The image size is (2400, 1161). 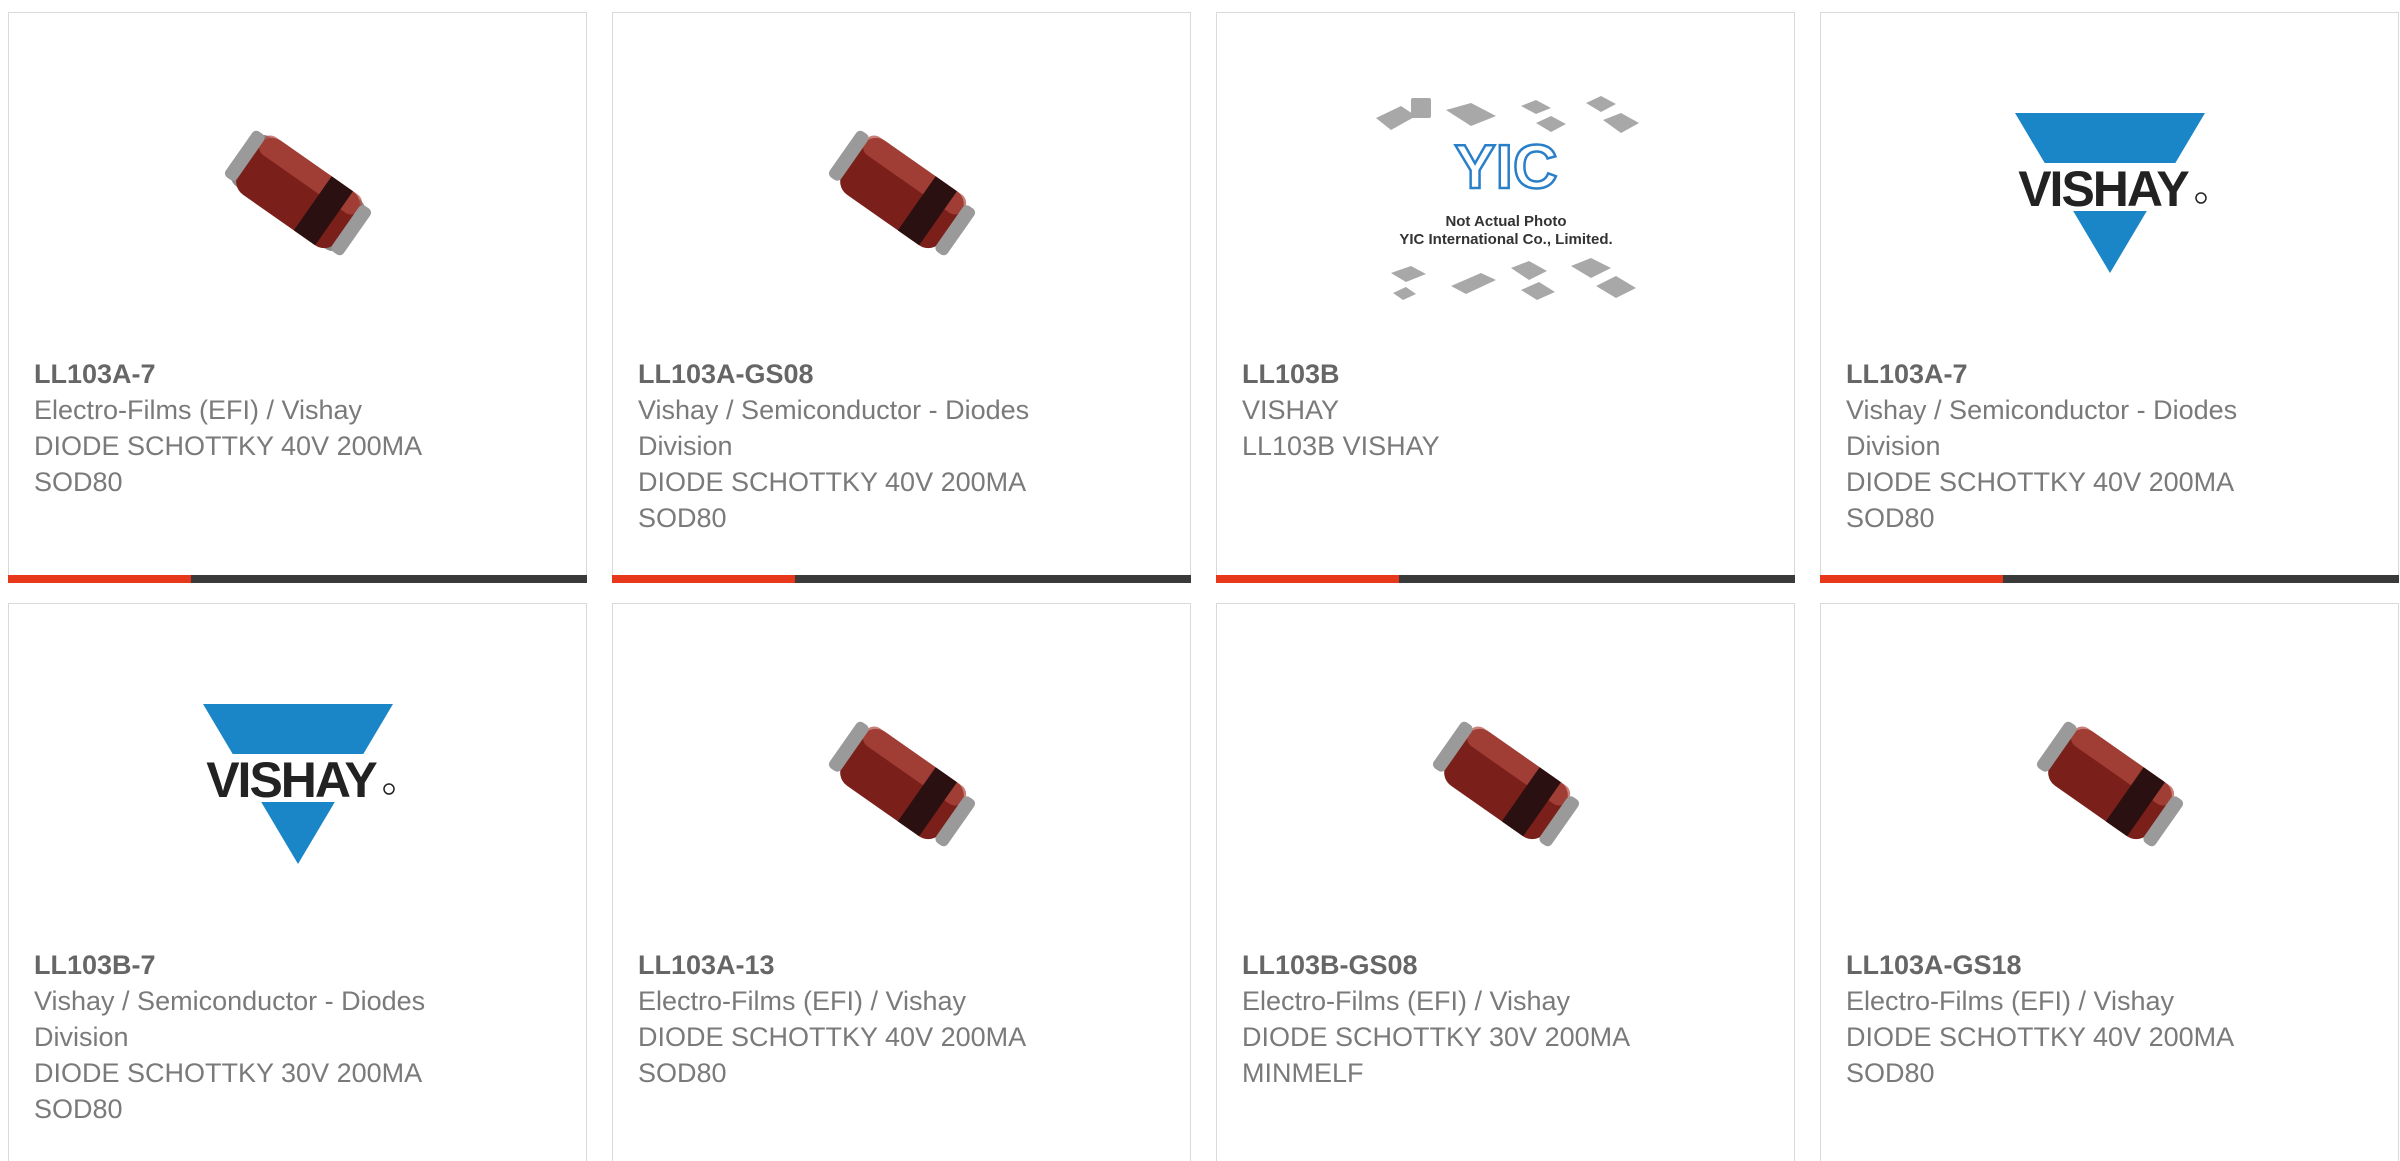 What do you see at coordinates (1488, 965) in the screenshot?
I see `part-number: LL103B-GS08` at bounding box center [1488, 965].